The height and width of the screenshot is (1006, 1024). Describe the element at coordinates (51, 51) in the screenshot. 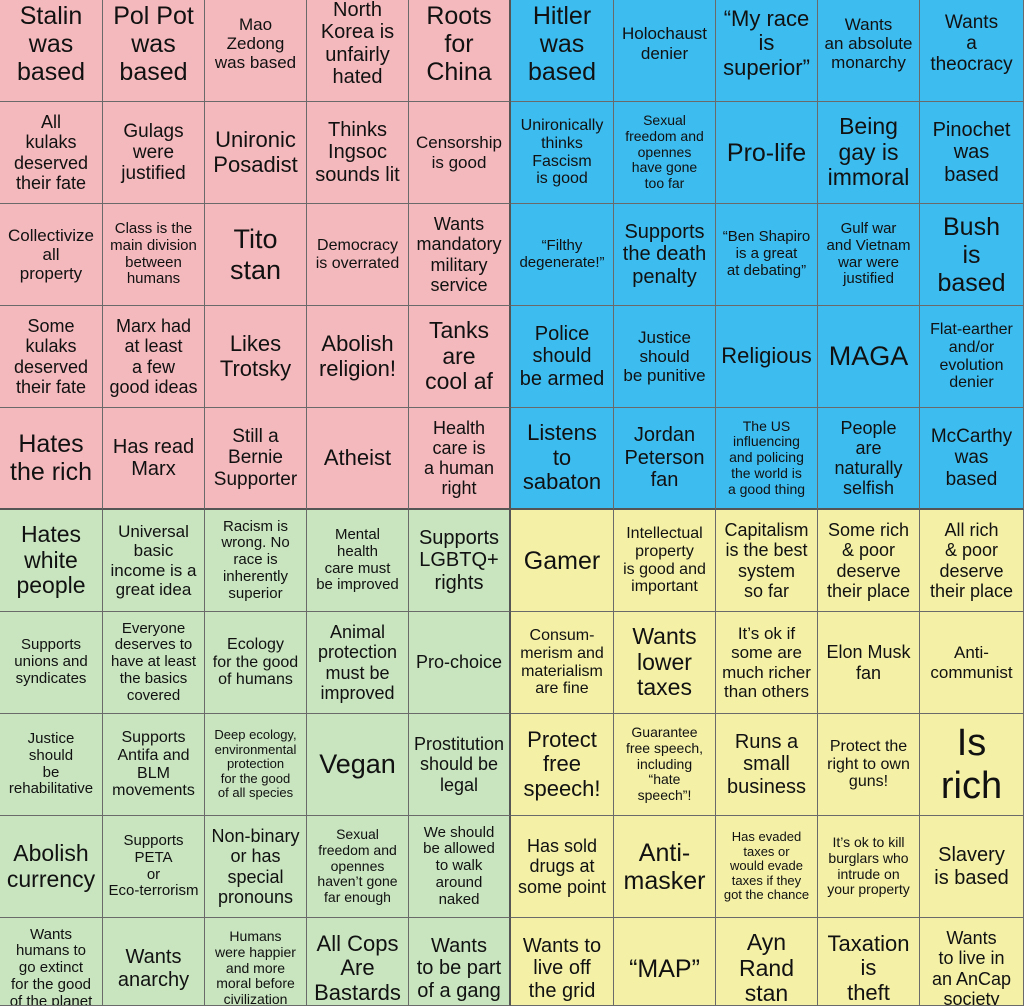

I see `bingo-square: Stalin was based` at that location.